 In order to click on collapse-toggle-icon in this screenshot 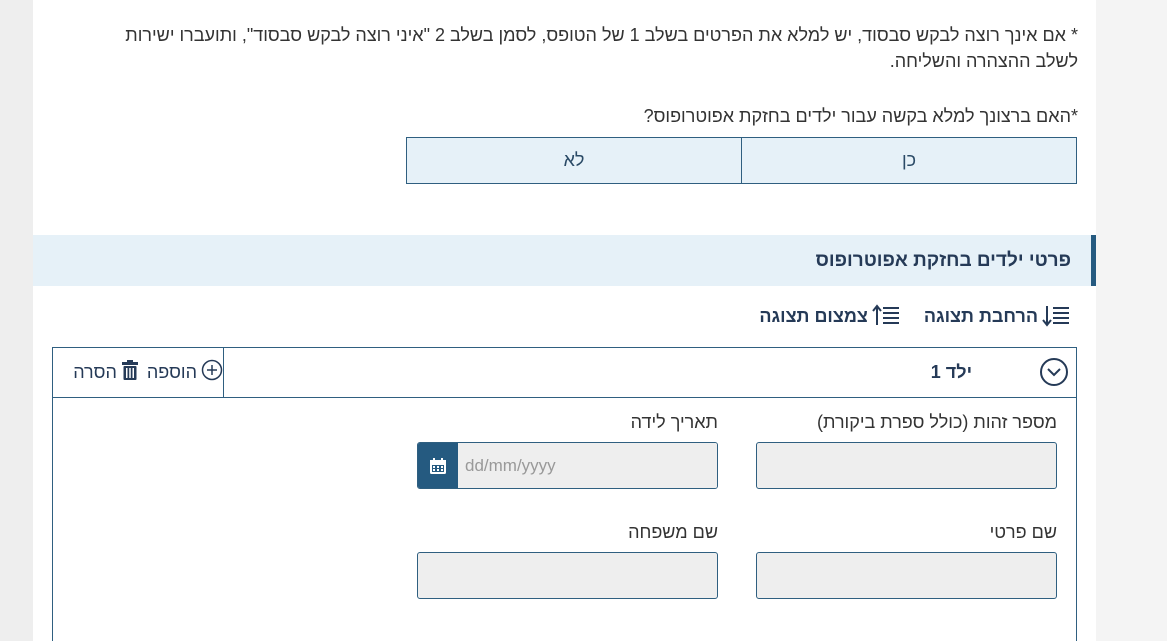, I will do `click(1054, 372)`.